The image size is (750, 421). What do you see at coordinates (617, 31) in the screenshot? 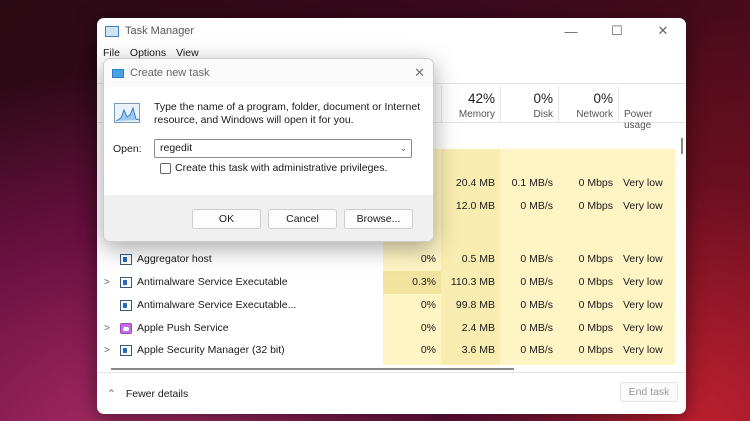
I see `maximize-button: ☐` at bounding box center [617, 31].